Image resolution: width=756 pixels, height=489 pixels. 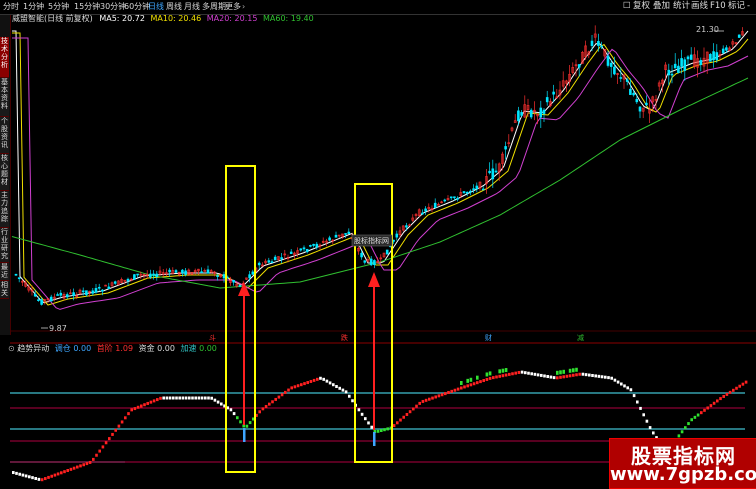 What do you see at coordinates (146, 348) in the screenshot?
I see `param-3-label: 资金` at bounding box center [146, 348].